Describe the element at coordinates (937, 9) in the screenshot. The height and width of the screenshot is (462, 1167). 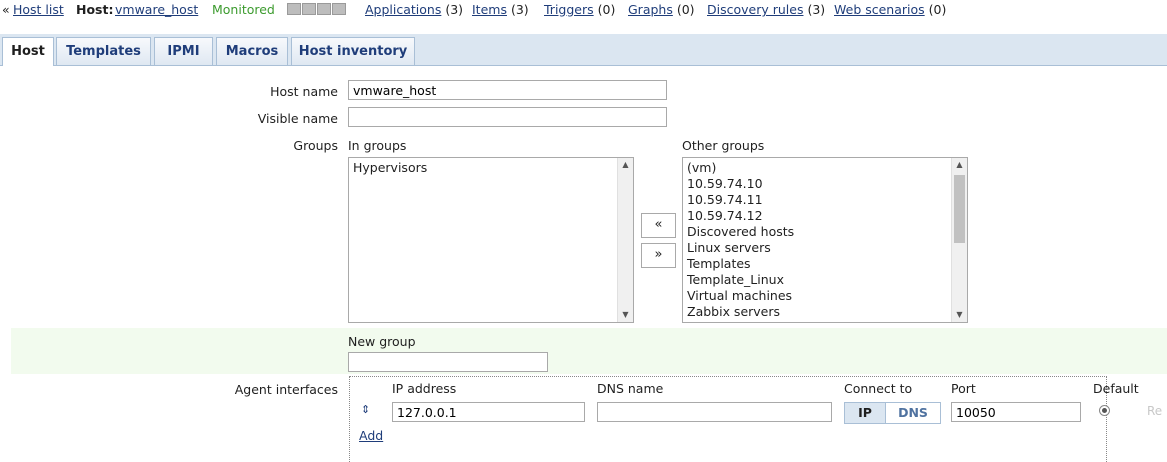
I see `web-scenarios-count: (0)` at that location.